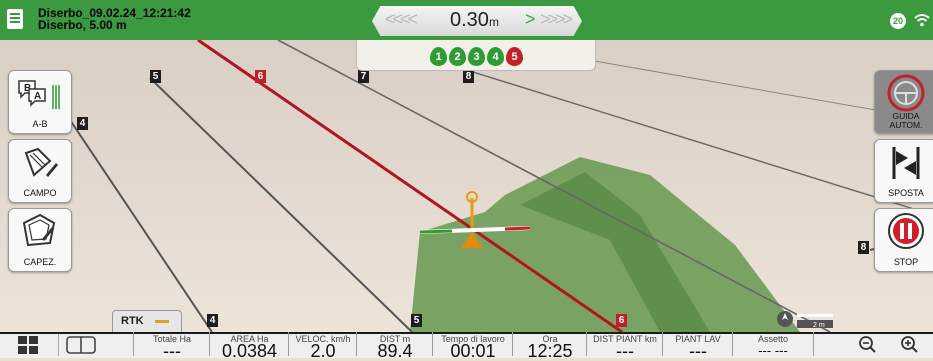  I want to click on zoom-out-button, so click(868, 345).